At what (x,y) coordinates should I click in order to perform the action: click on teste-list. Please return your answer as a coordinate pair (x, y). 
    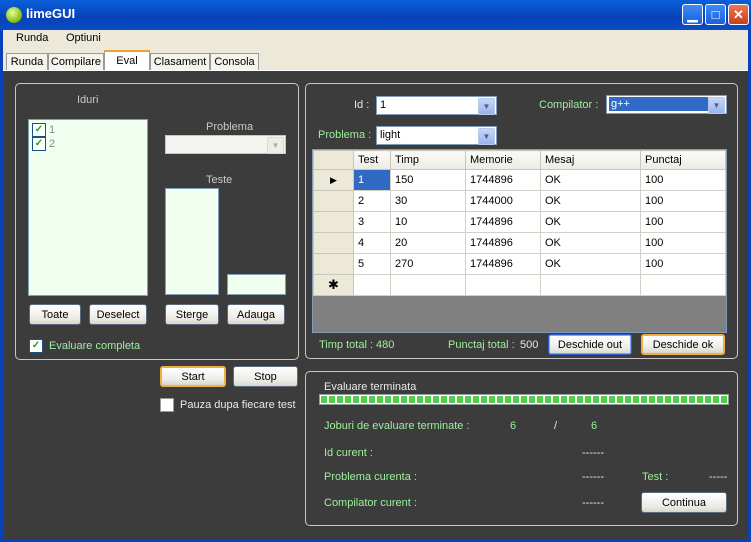
    Looking at the image, I should click on (192, 241).